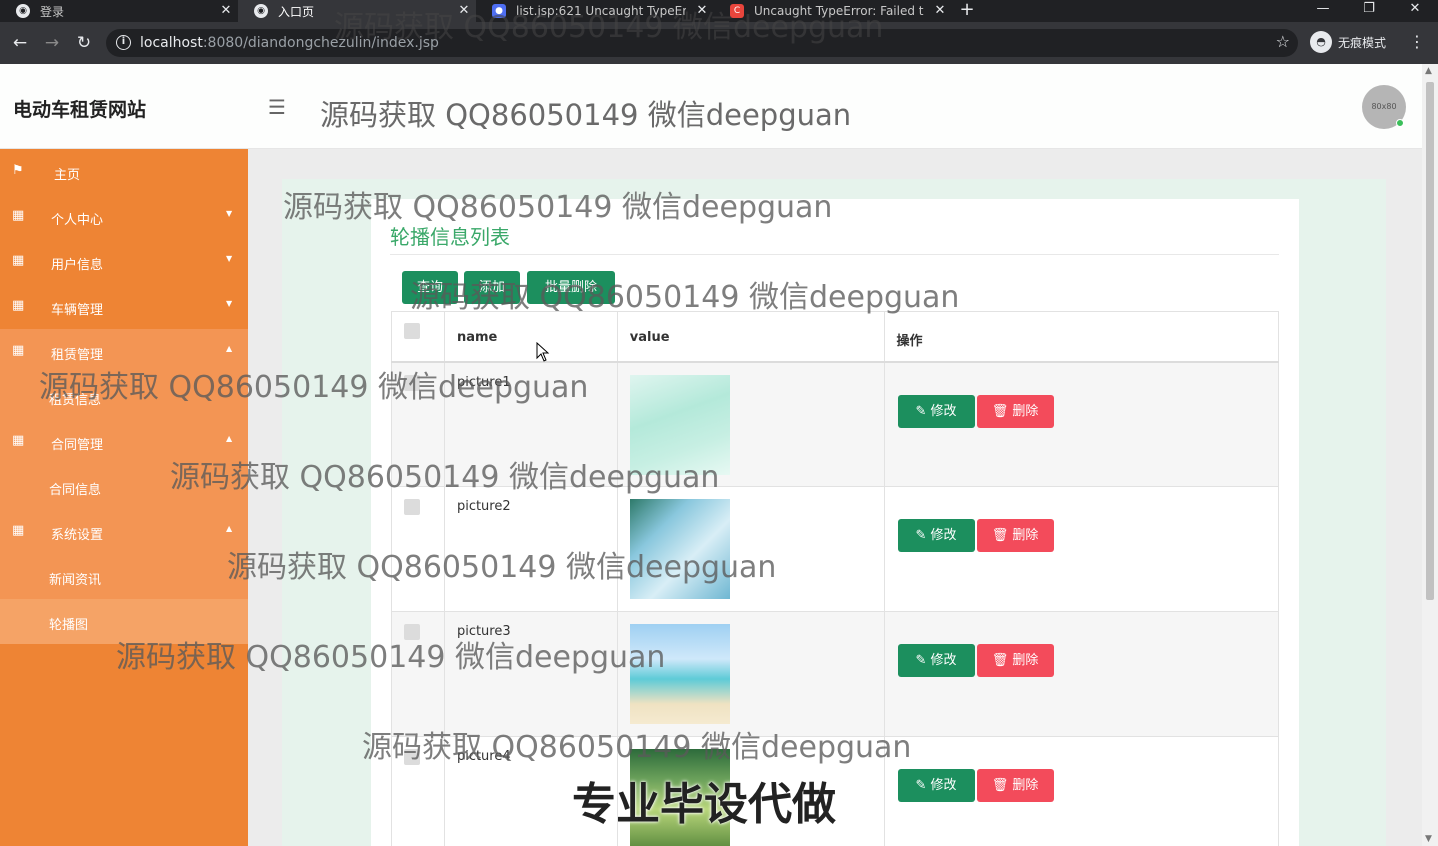 The width and height of the screenshot is (1438, 846). I want to click on forward-icon: →, so click(52, 43).